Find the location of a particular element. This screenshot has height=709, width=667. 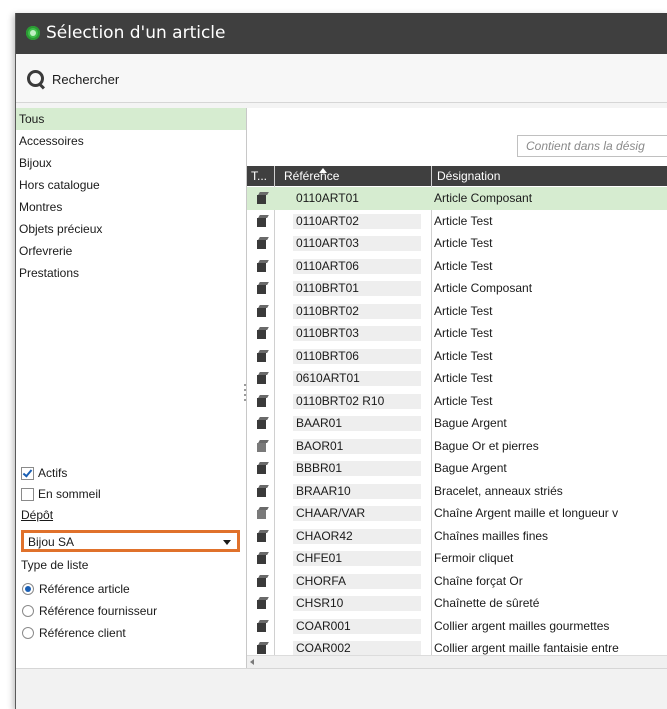

radio-label: Référence article is located at coordinates (84, 589).